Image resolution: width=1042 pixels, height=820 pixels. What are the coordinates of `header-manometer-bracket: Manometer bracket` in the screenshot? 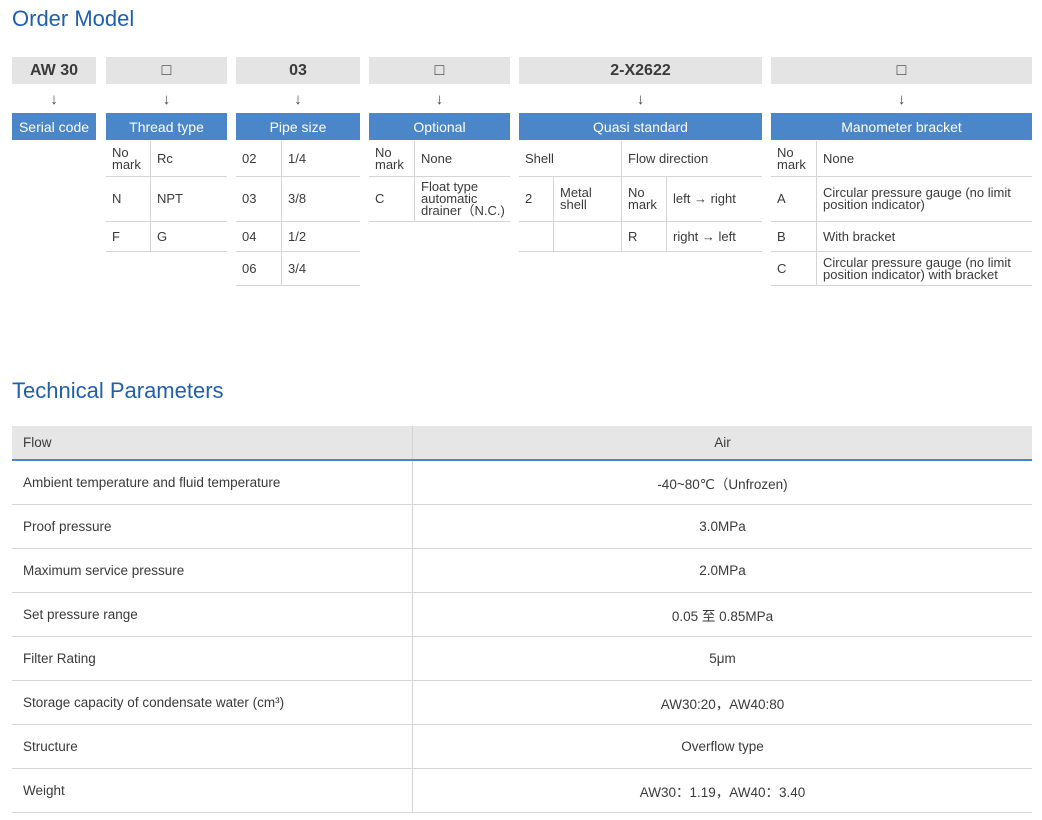 It's located at (901, 126).